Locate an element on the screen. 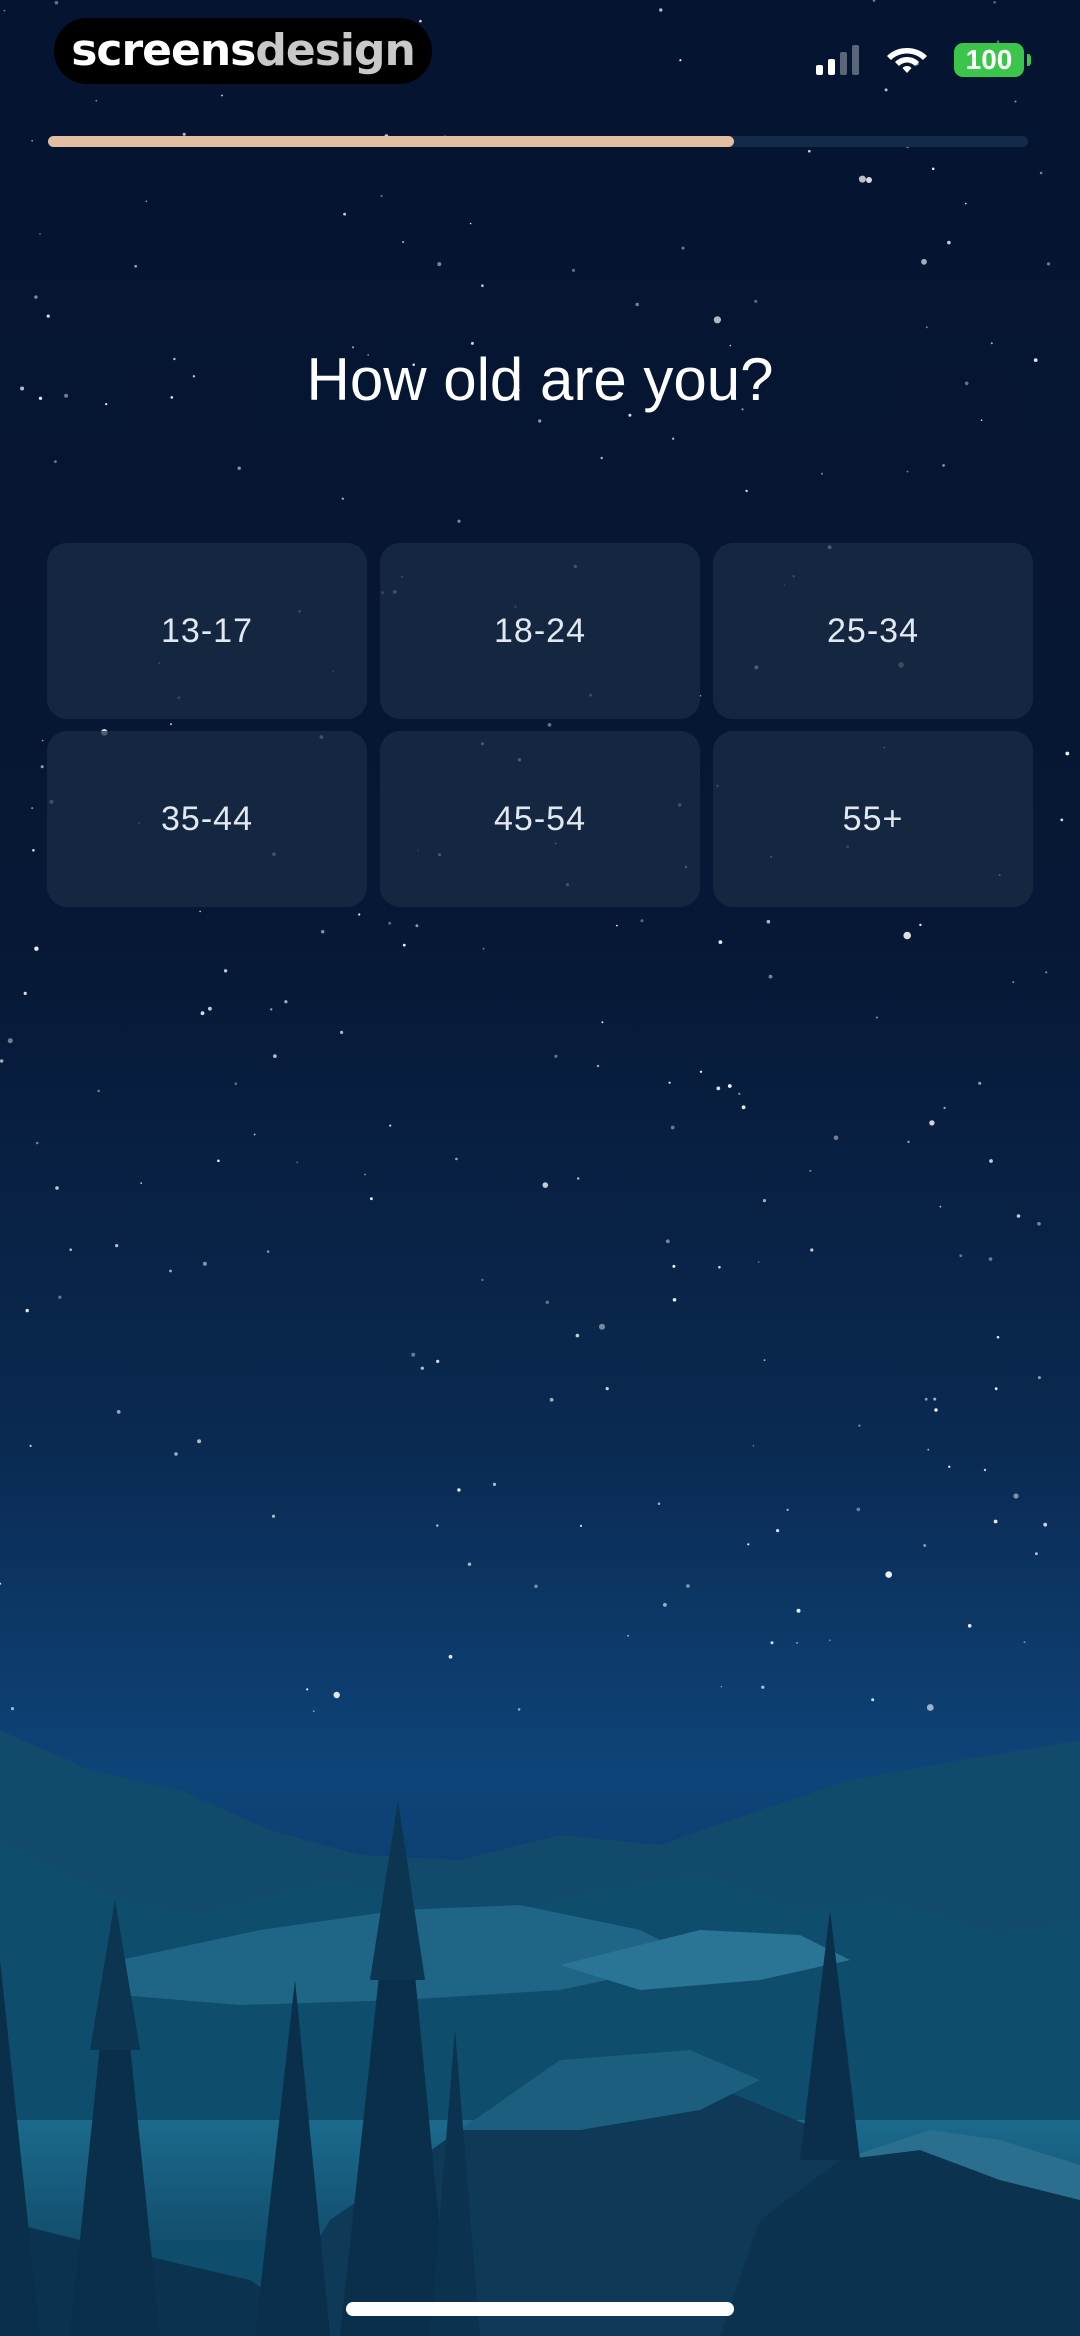 The image size is (1080, 2336). age-option-45-54: 45-54 is located at coordinates (540, 819).